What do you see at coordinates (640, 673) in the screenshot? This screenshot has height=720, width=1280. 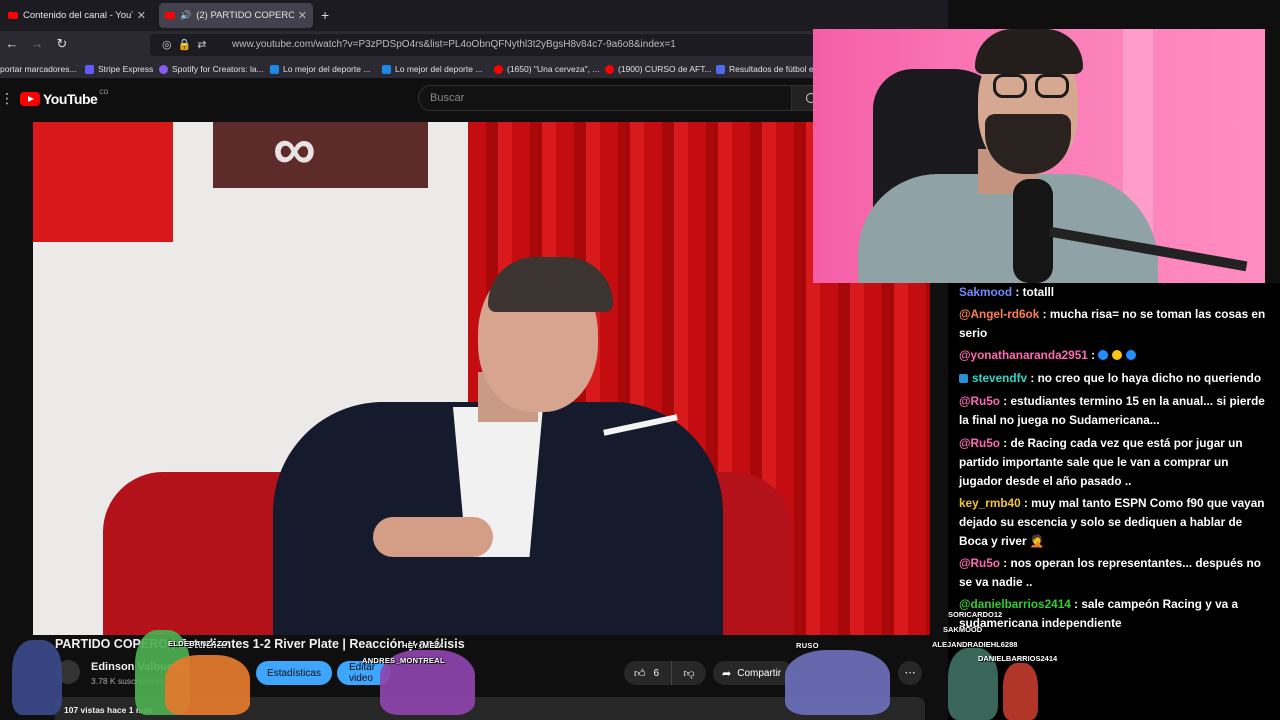 I see `thumbs-up-icon: 👍︎` at bounding box center [640, 673].